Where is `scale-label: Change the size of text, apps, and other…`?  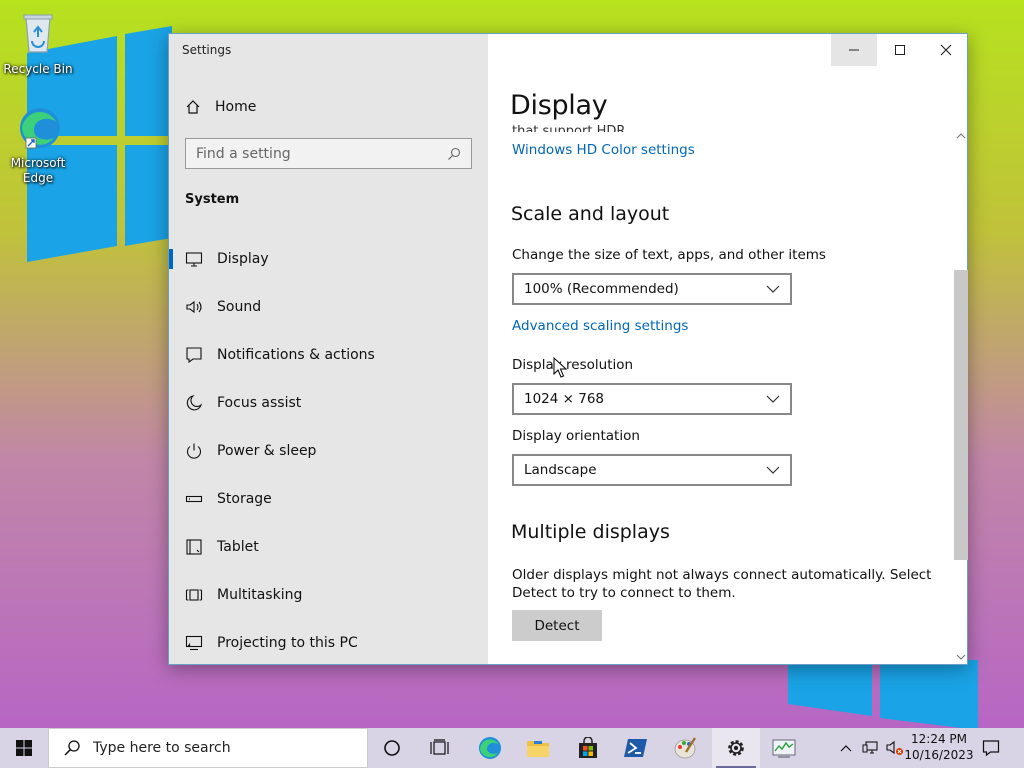
scale-label: Change the size of text, apps, and other… is located at coordinates (669, 255).